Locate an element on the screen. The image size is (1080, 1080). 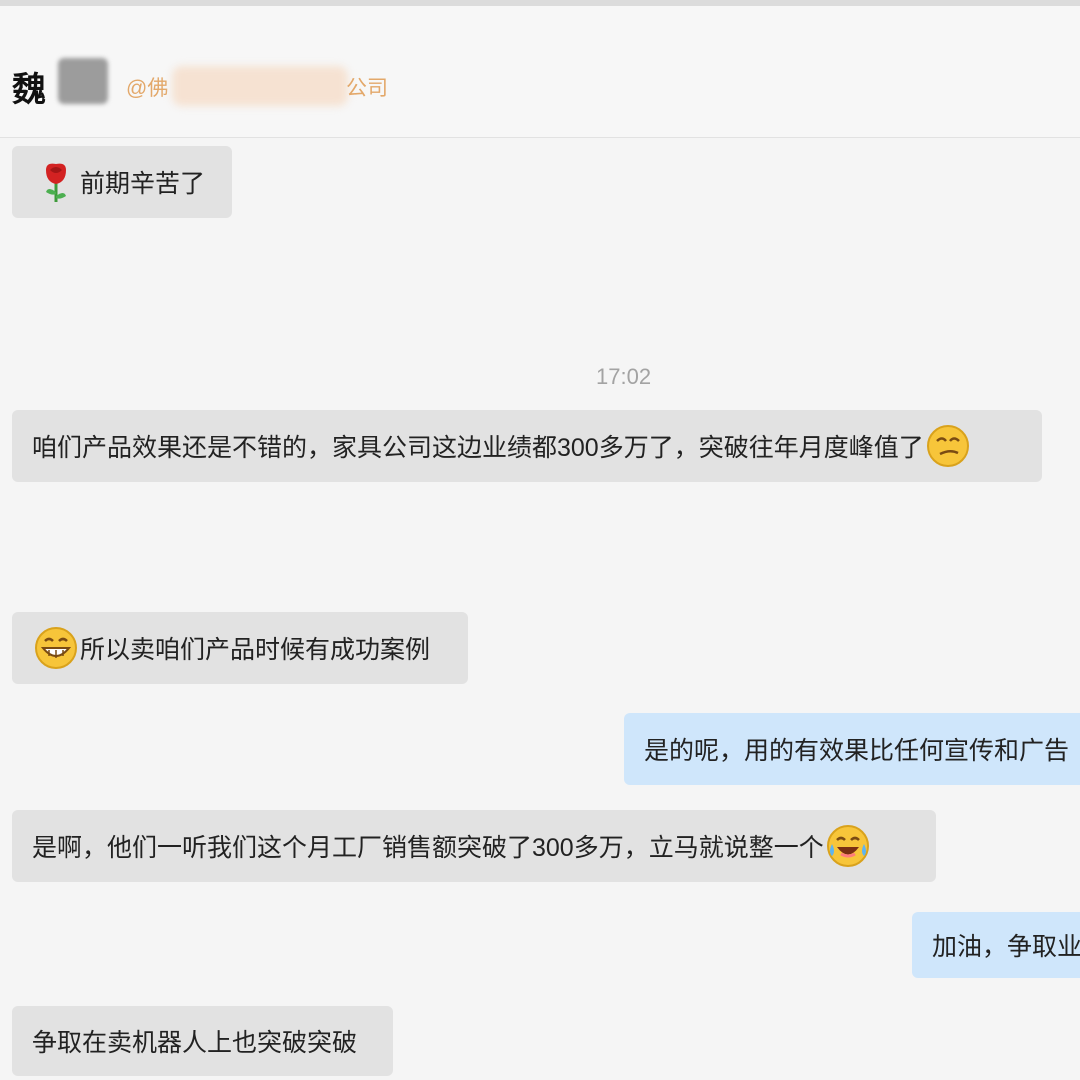
contact-org-prefix: @佛 is located at coordinates (147, 88).